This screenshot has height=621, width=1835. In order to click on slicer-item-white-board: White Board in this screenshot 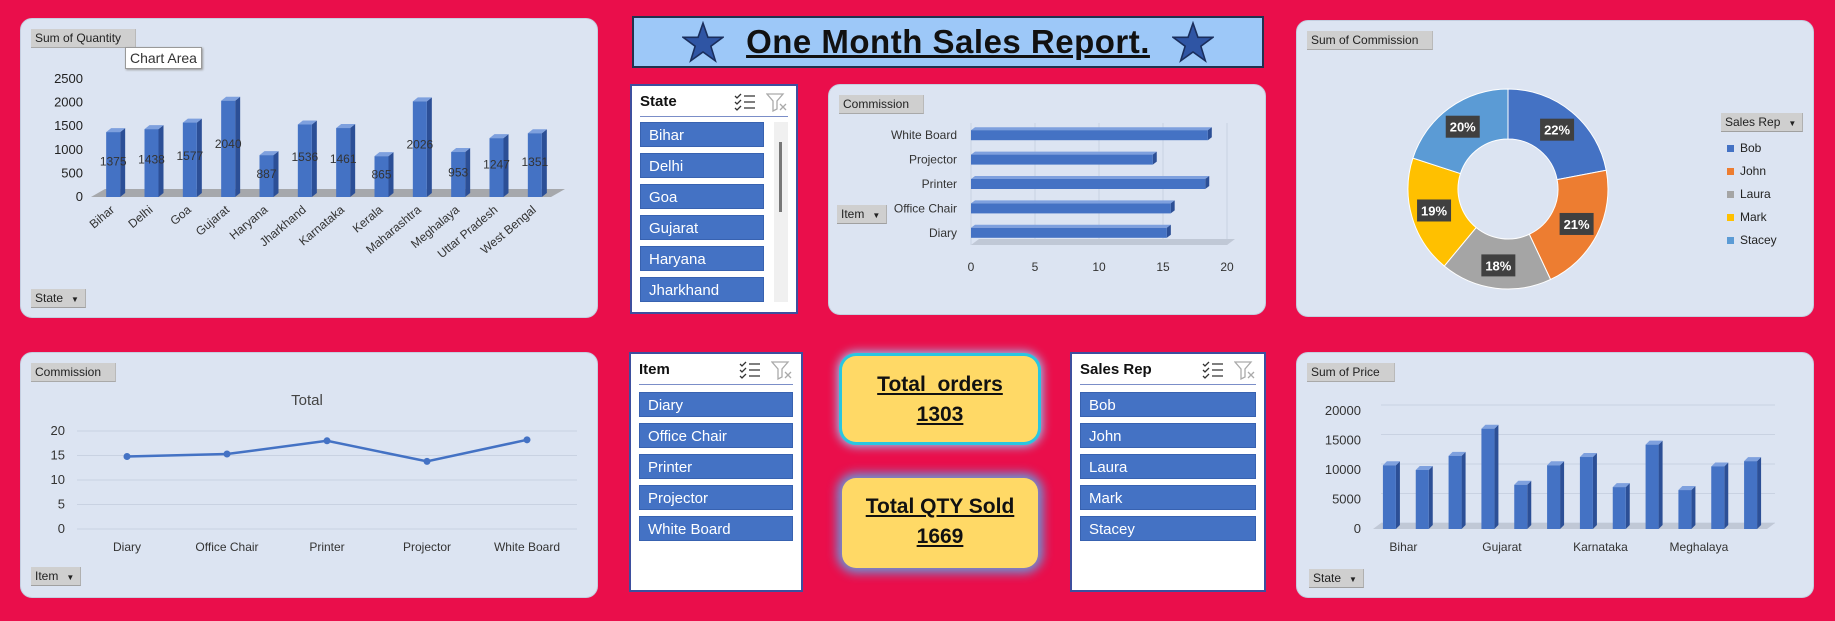, I will do `click(716, 528)`.